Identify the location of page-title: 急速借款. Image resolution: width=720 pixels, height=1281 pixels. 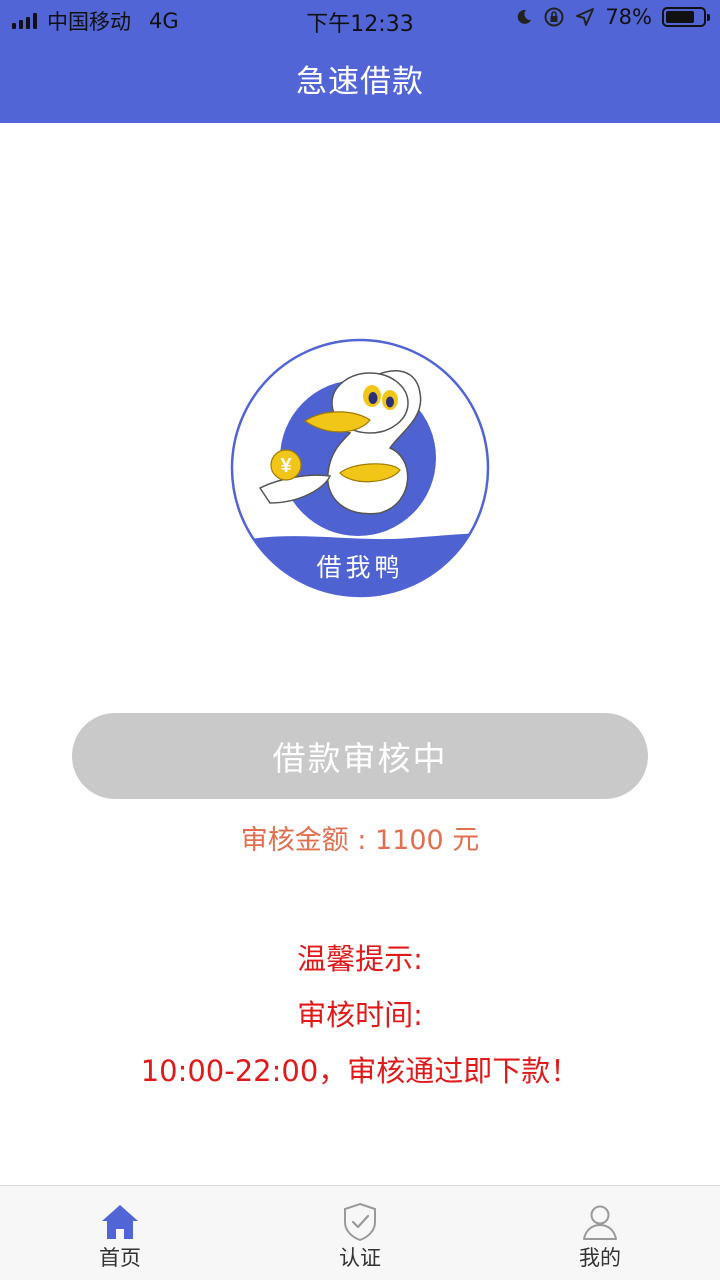
(360, 82).